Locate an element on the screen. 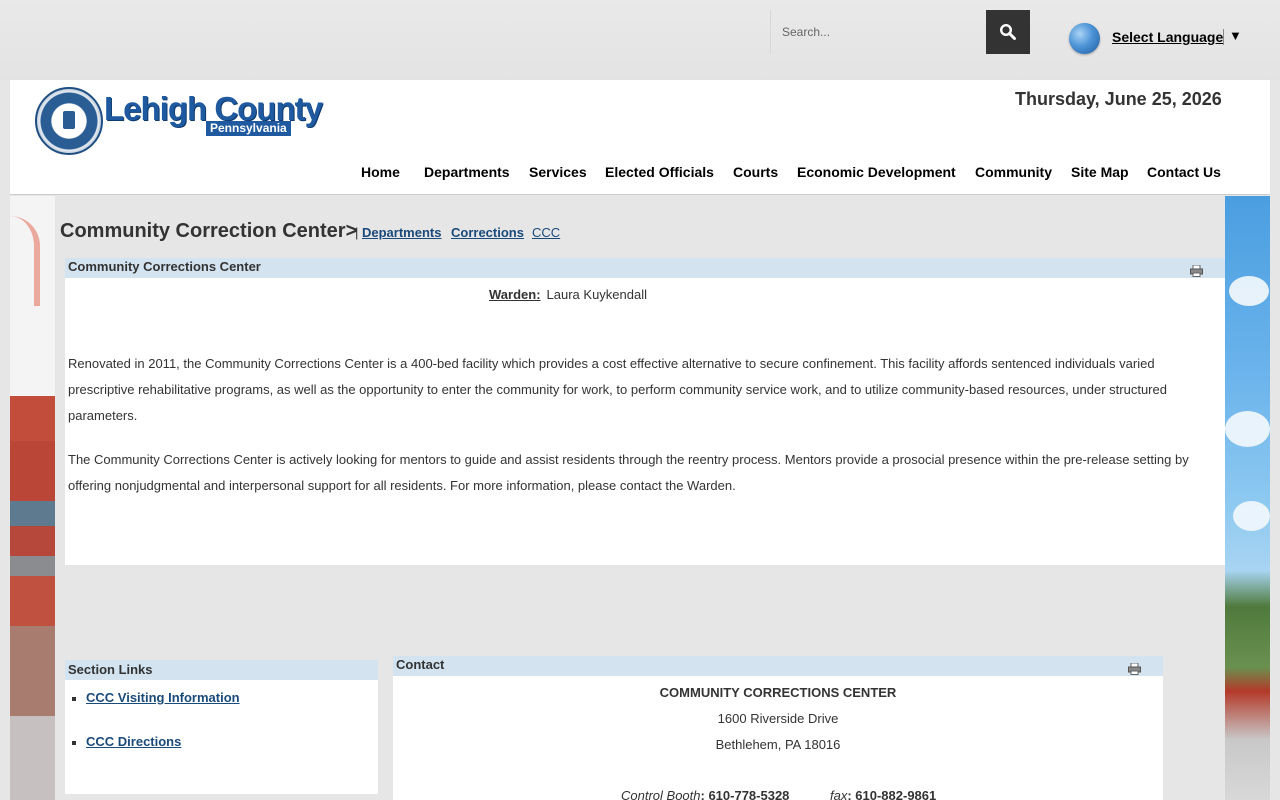 The image size is (1280, 800). logo-subtitle: Pennsylvania is located at coordinates (248, 128).